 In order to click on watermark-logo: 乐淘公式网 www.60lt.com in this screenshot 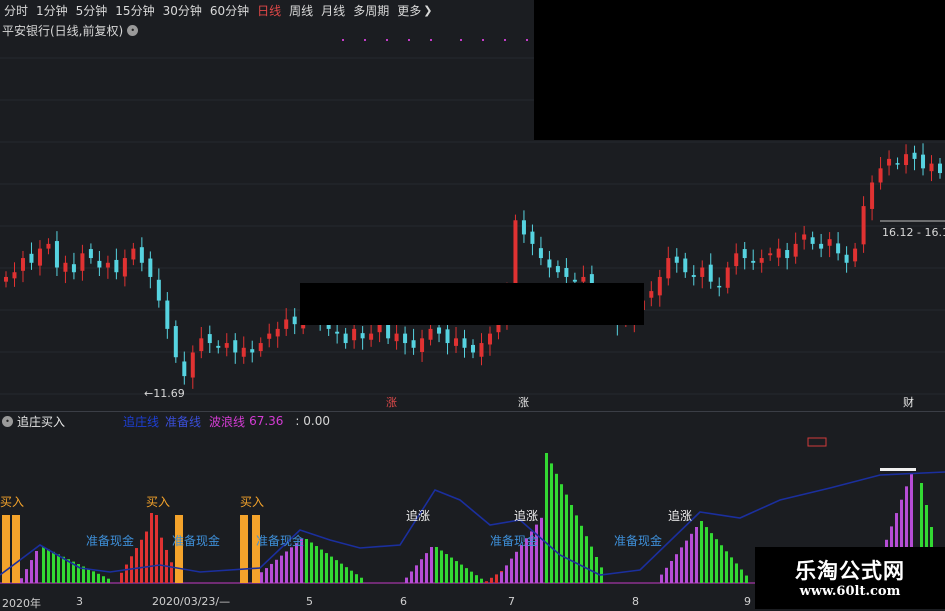, I will do `click(850, 578)`.